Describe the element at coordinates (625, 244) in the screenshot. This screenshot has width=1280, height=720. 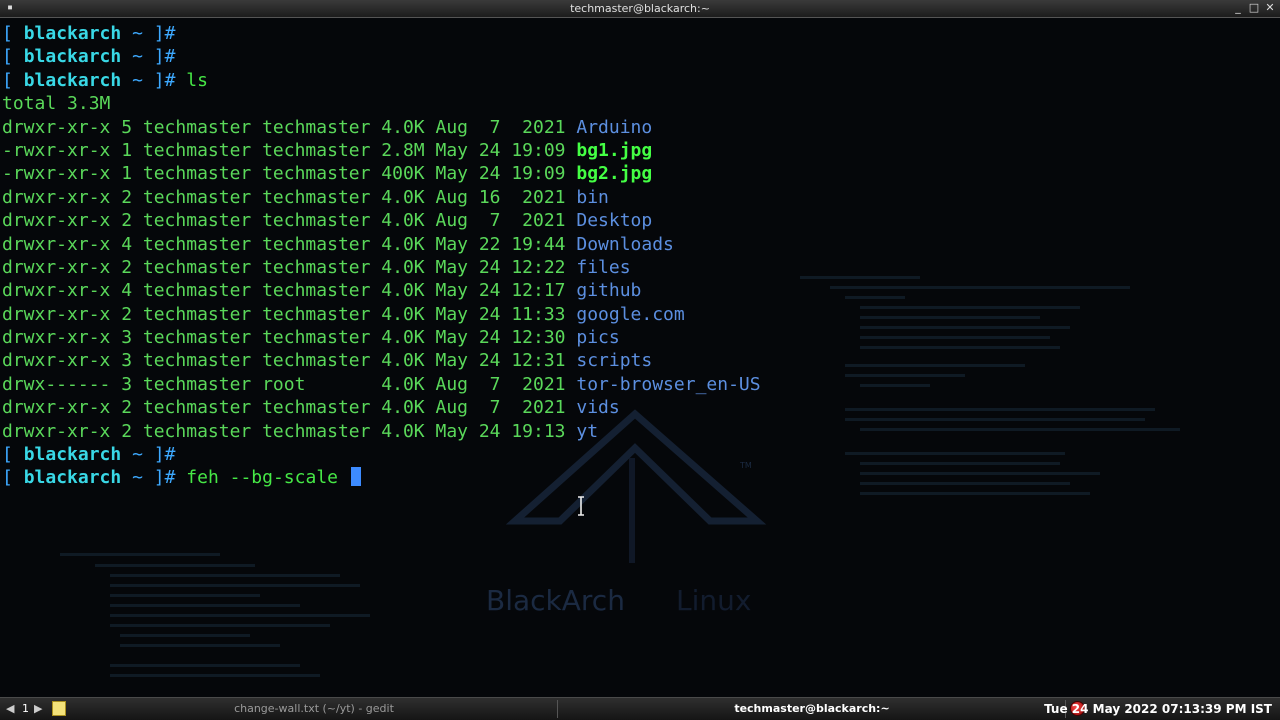
I see `dir-name: Downloads` at that location.